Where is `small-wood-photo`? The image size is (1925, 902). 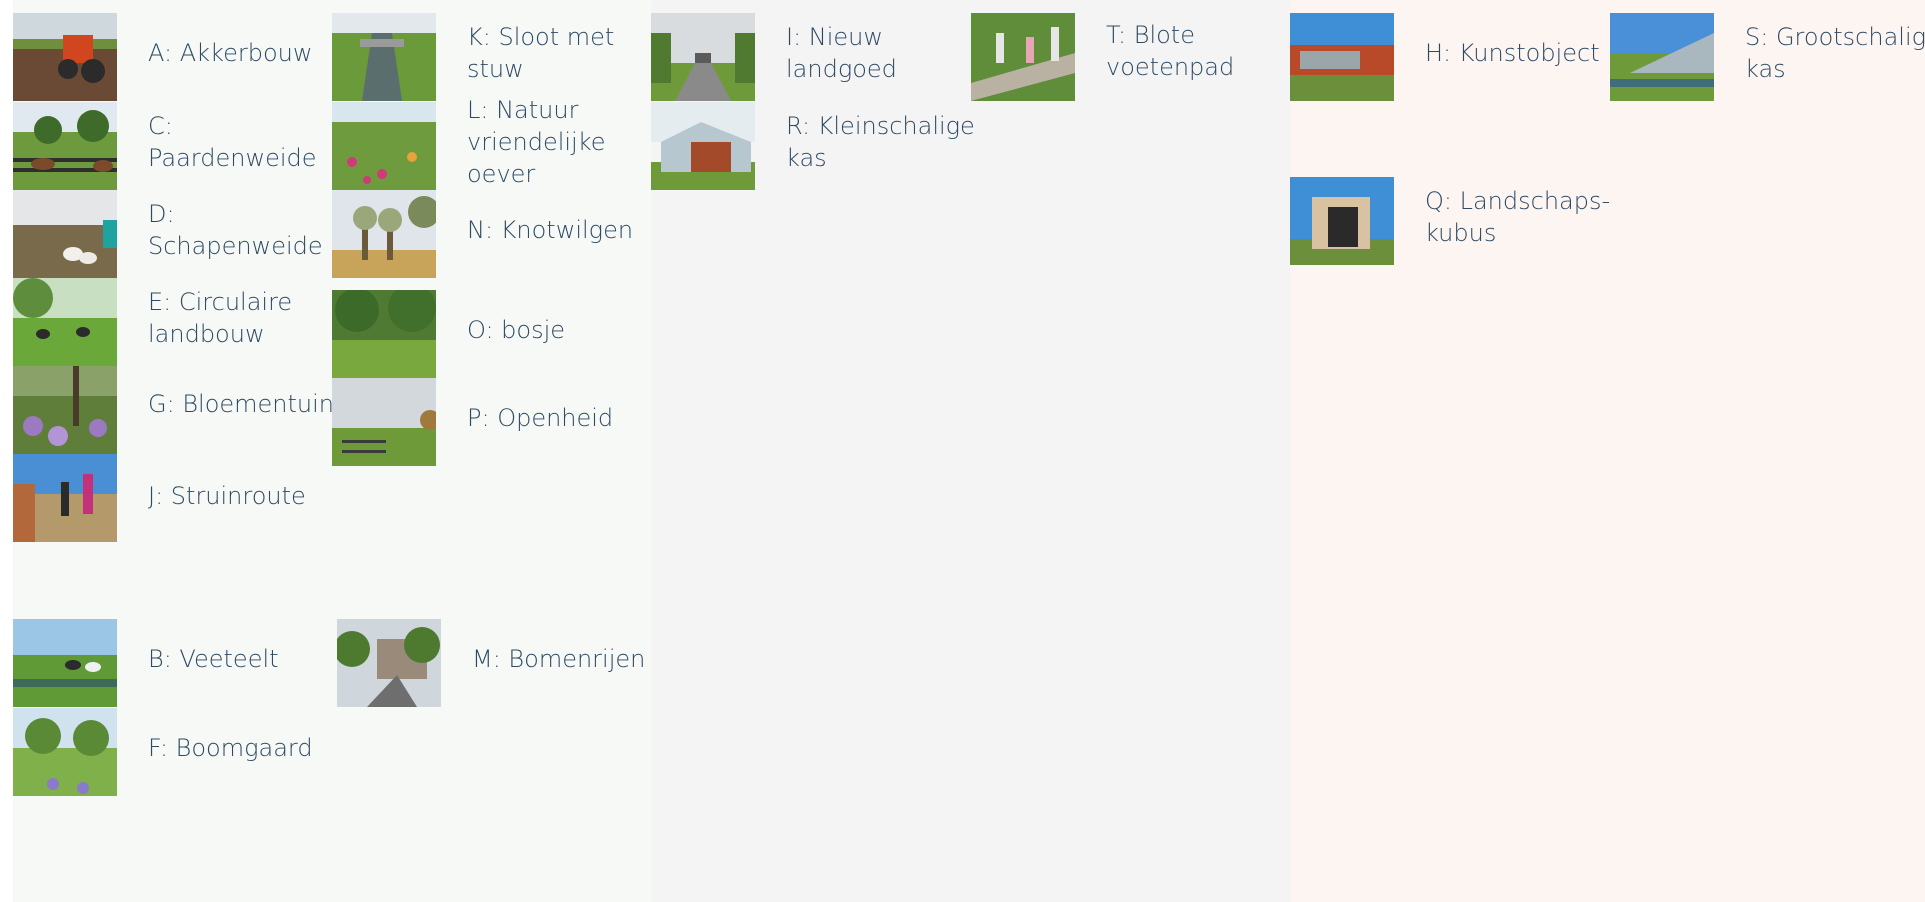
small-wood-photo is located at coordinates (384, 334).